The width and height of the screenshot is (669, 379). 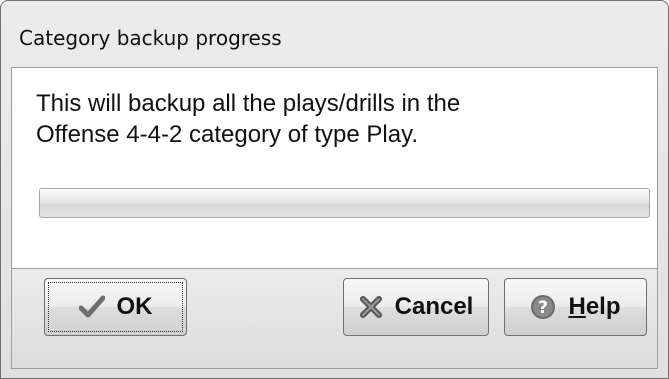 What do you see at coordinates (603, 306) in the screenshot?
I see `help-label-rest: elp` at bounding box center [603, 306].